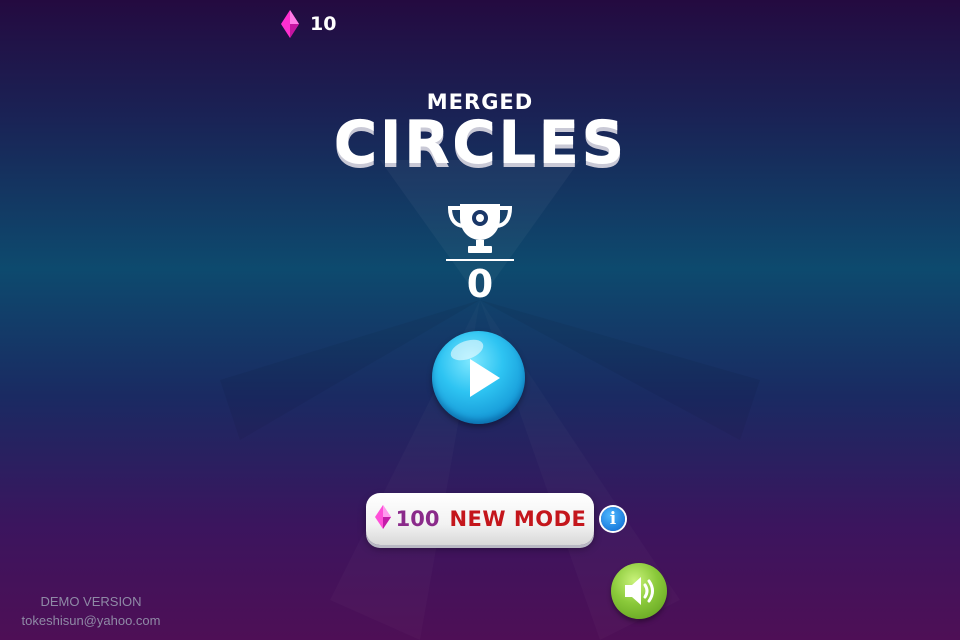 The height and width of the screenshot is (640, 960). I want to click on new-mode-button: 100 NEW MODE, so click(480, 519).